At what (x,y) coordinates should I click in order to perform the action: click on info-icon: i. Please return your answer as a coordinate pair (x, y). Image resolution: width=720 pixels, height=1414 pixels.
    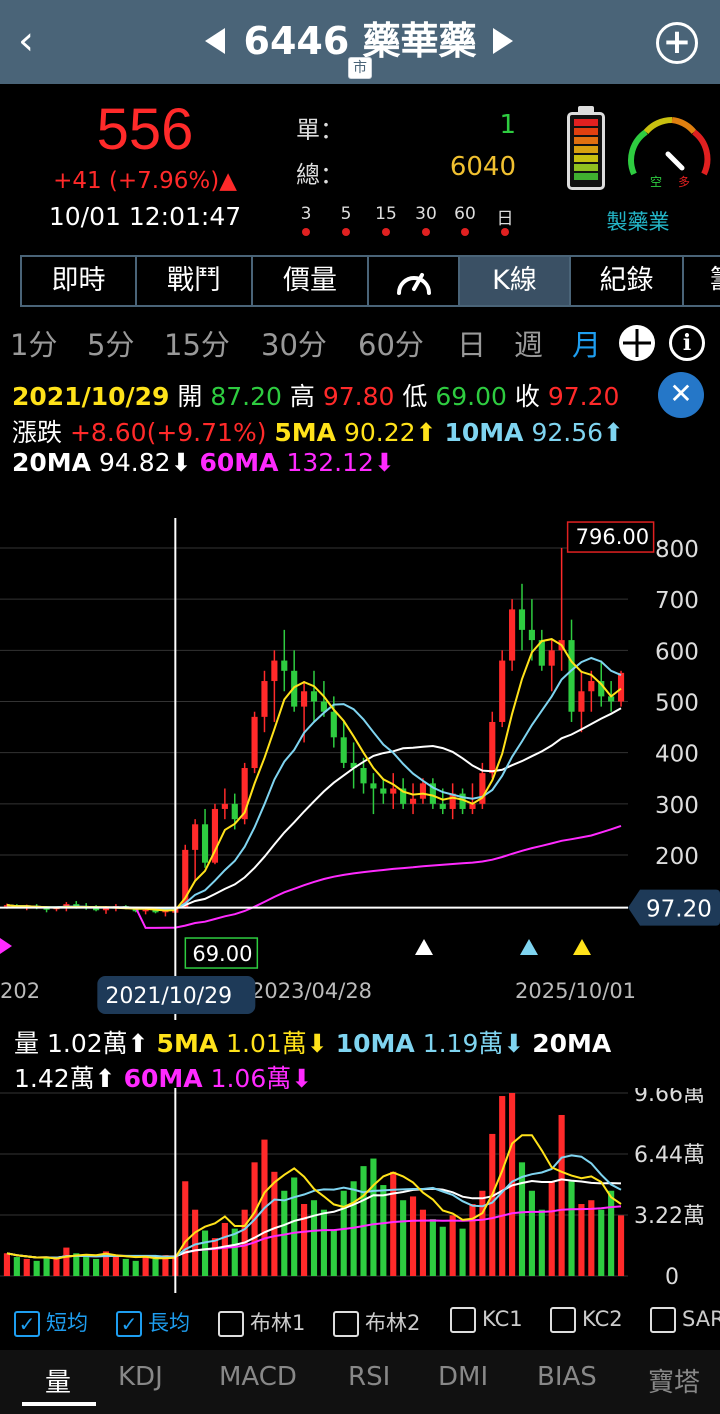
    Looking at the image, I should click on (687, 343).